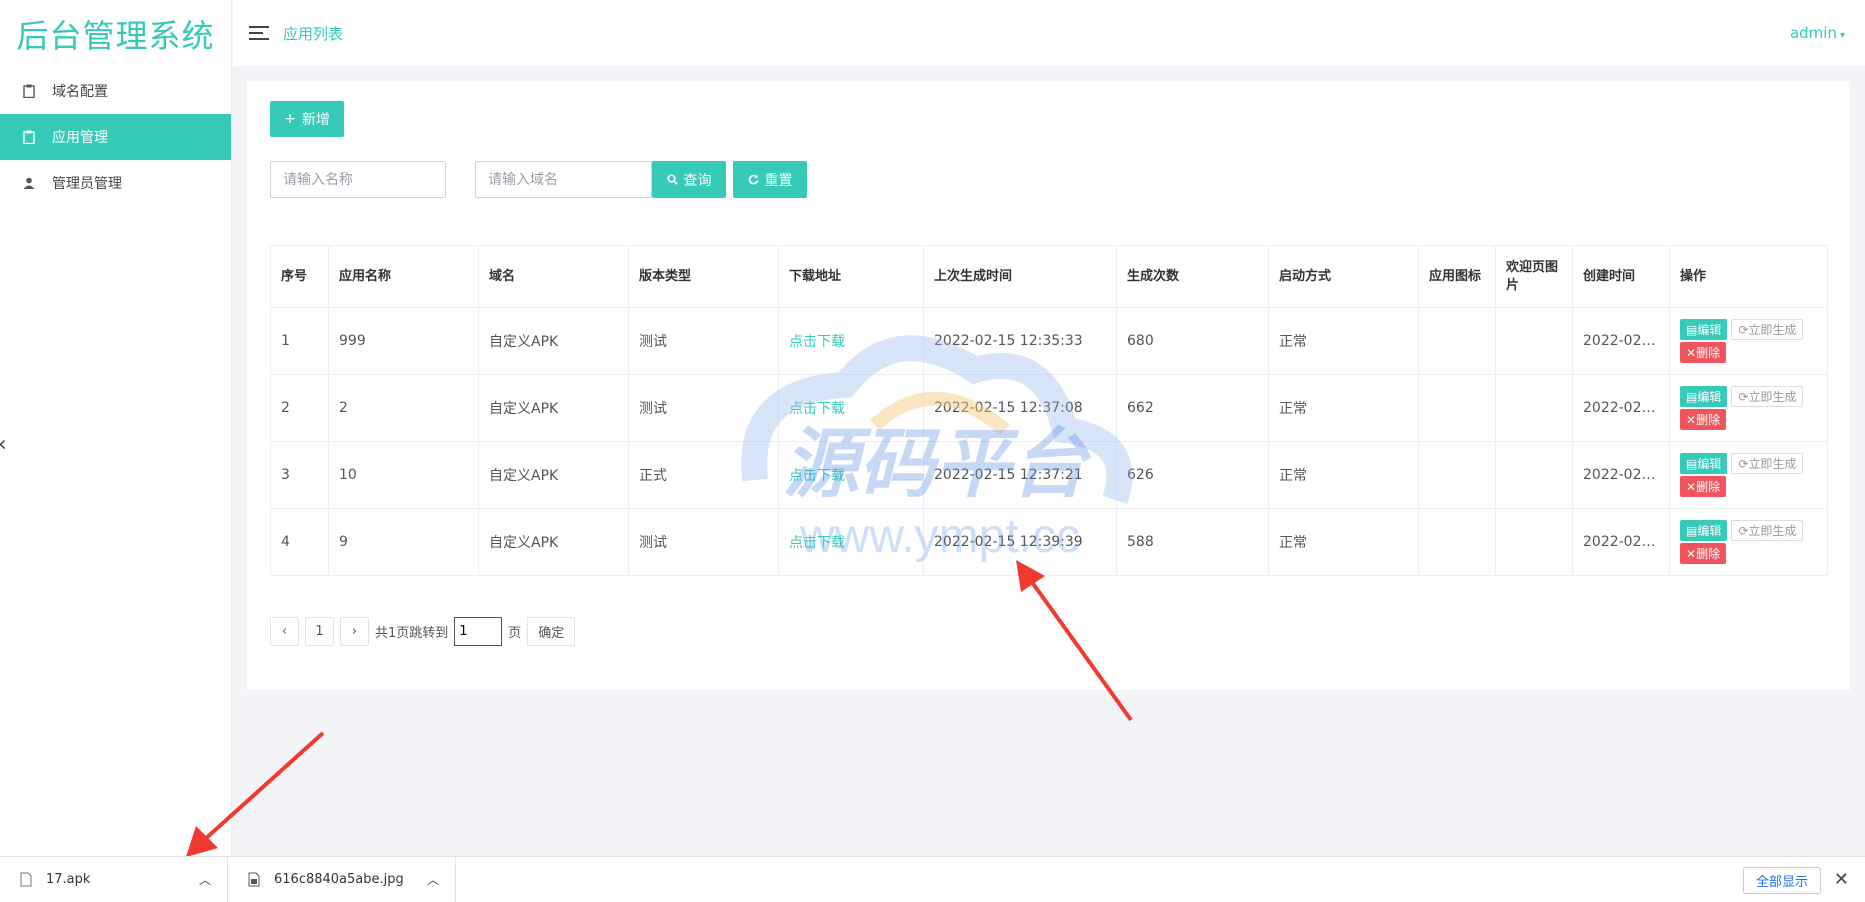 The width and height of the screenshot is (1865, 902). Describe the element at coordinates (1049, 33) in the screenshot. I see `top-header: 应用列表 admin ▾` at that location.